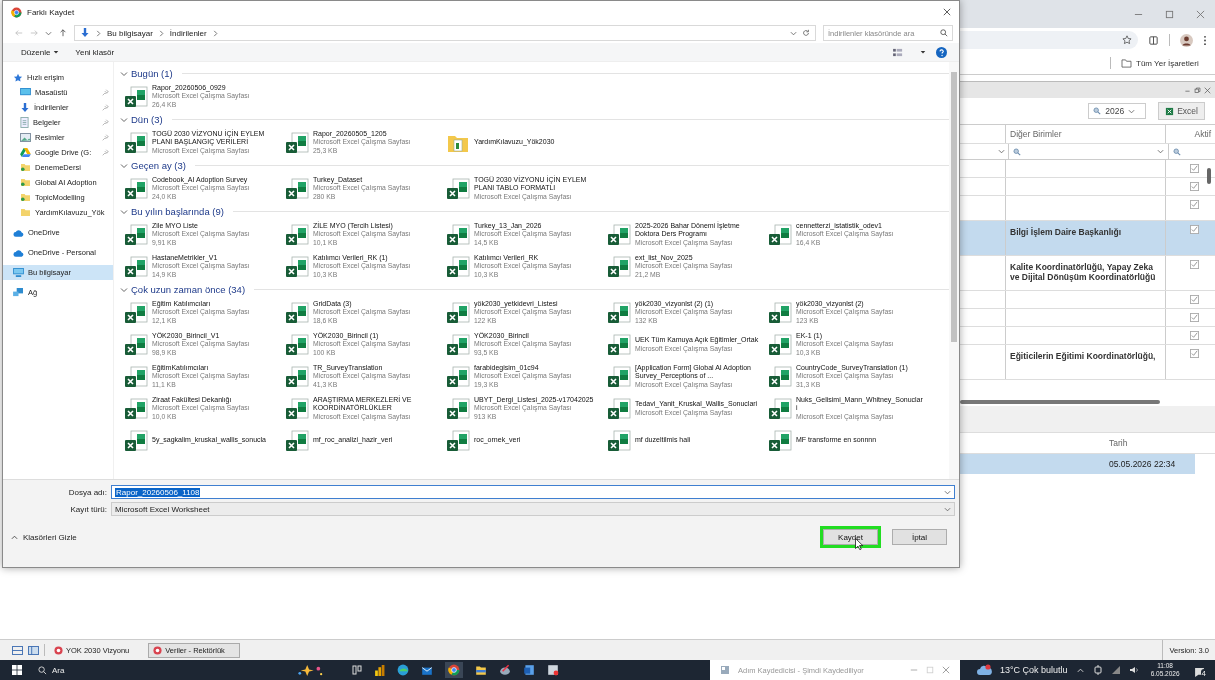 This screenshot has width=1215, height=680. What do you see at coordinates (533, 509) in the screenshot?
I see `file-type-dropdown: Microsoft Excel Worksheet` at bounding box center [533, 509].